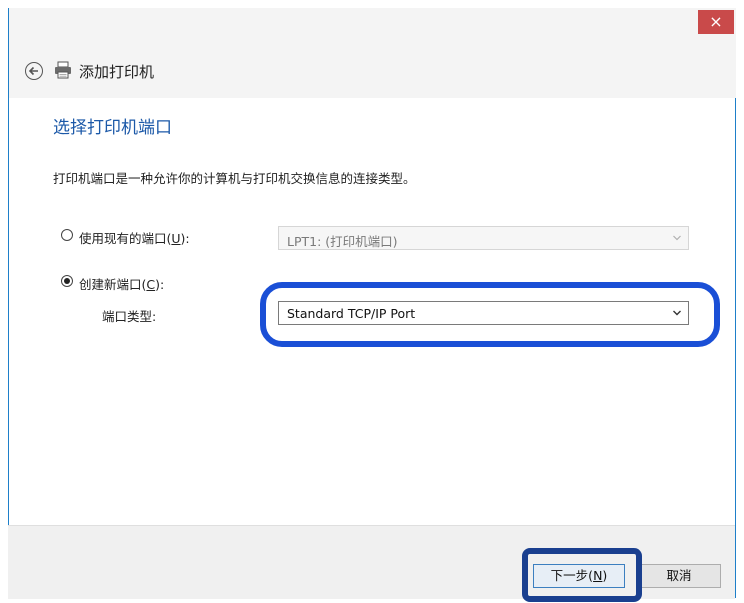 This screenshot has width=744, height=603. Describe the element at coordinates (483, 238) in the screenshot. I see `existing-port-select: LPT1: (打印机端口)` at that location.